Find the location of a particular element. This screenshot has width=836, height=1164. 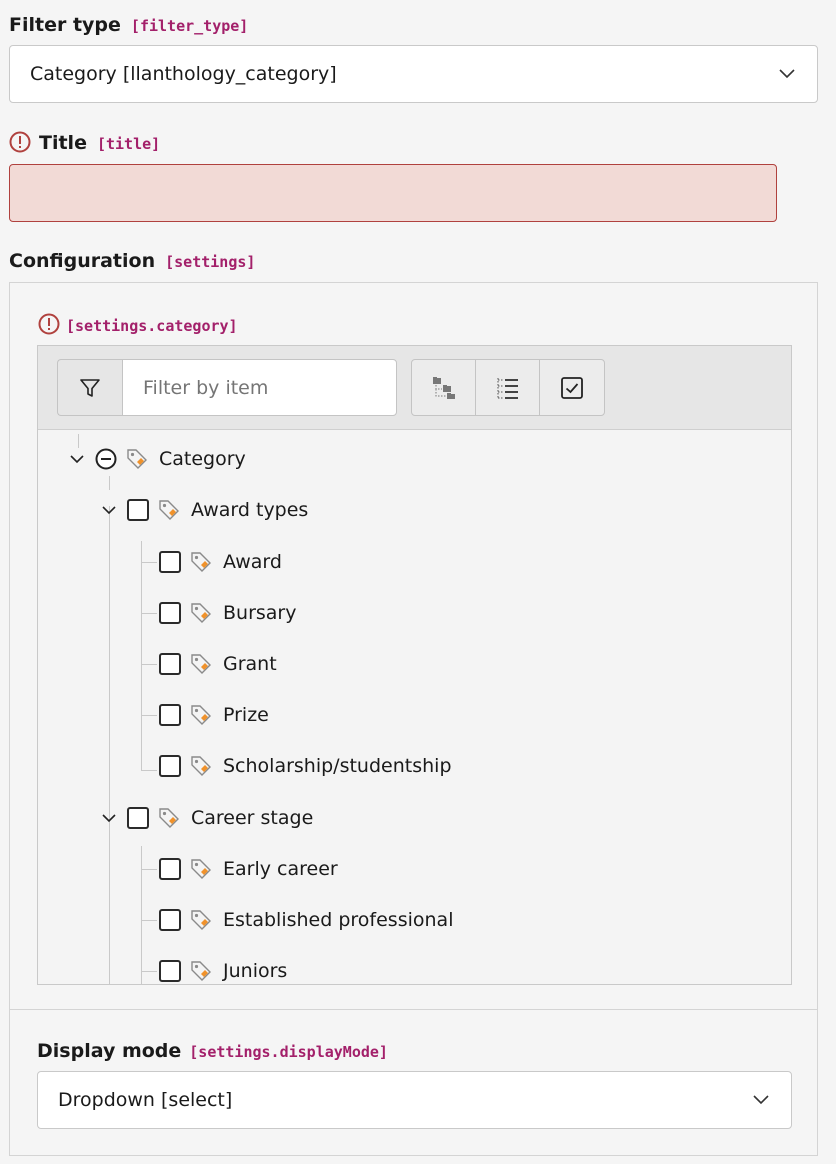

expand-collapse-button is located at coordinates (444, 387).